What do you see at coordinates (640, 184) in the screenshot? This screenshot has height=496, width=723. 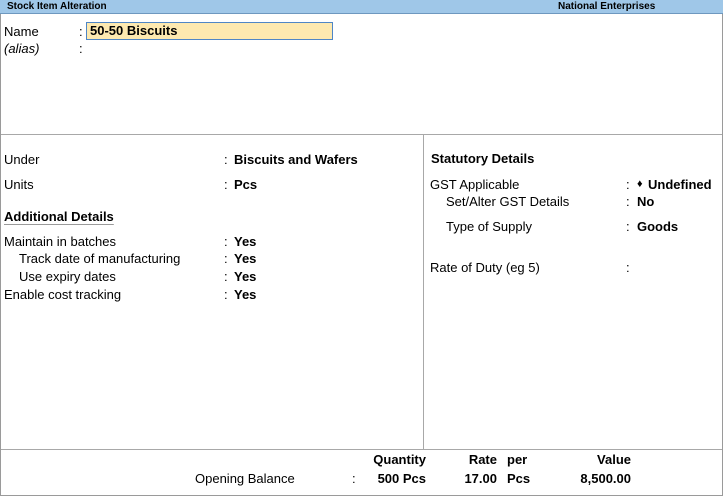 I see `diamond-icon: ♦` at bounding box center [640, 184].